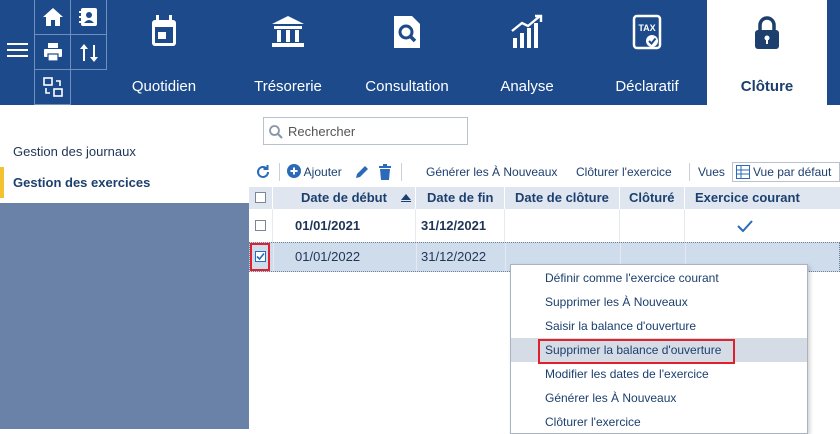 The height and width of the screenshot is (434, 840). What do you see at coordinates (659, 326) in the screenshot?
I see `menu-item-enter-opening-balance: Saisir la balance d'ouverture` at bounding box center [659, 326].